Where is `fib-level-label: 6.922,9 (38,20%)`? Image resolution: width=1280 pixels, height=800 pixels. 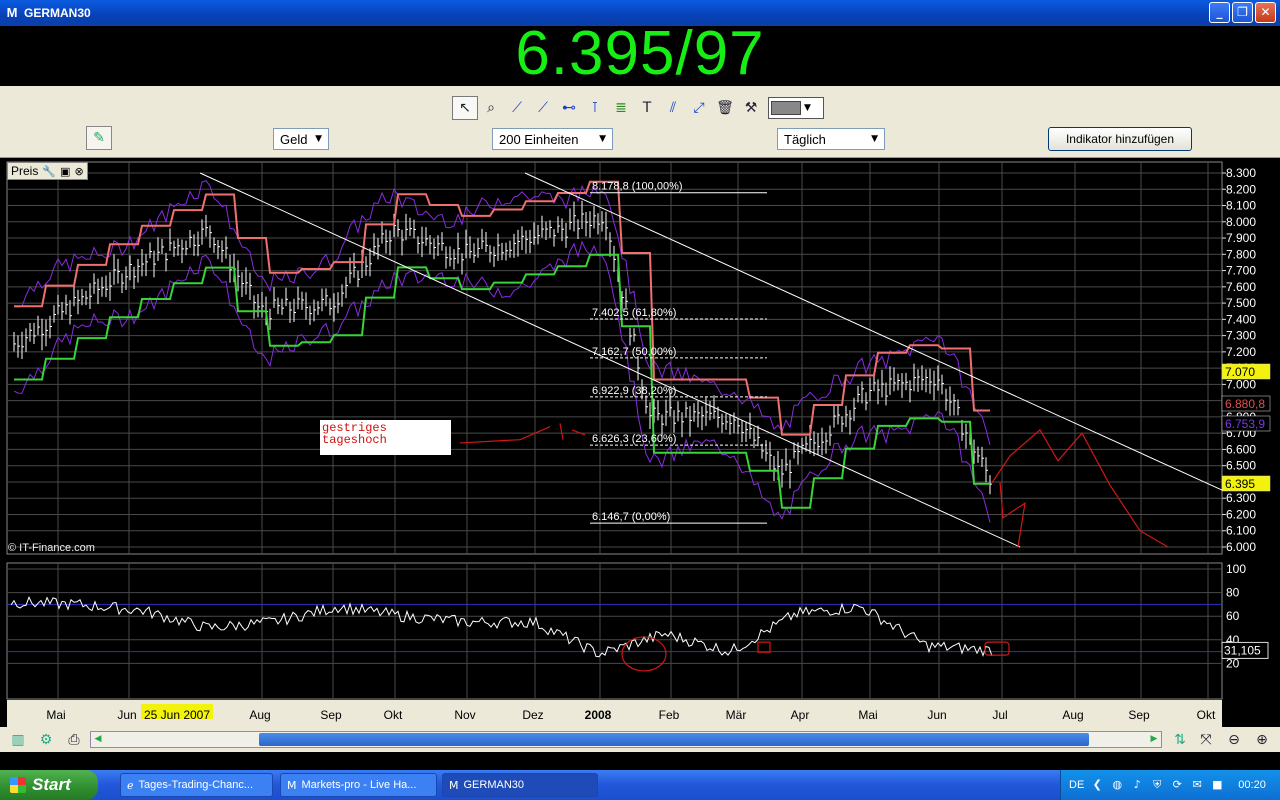
fib-level-label: 6.922,9 (38,20%) is located at coordinates (634, 391).